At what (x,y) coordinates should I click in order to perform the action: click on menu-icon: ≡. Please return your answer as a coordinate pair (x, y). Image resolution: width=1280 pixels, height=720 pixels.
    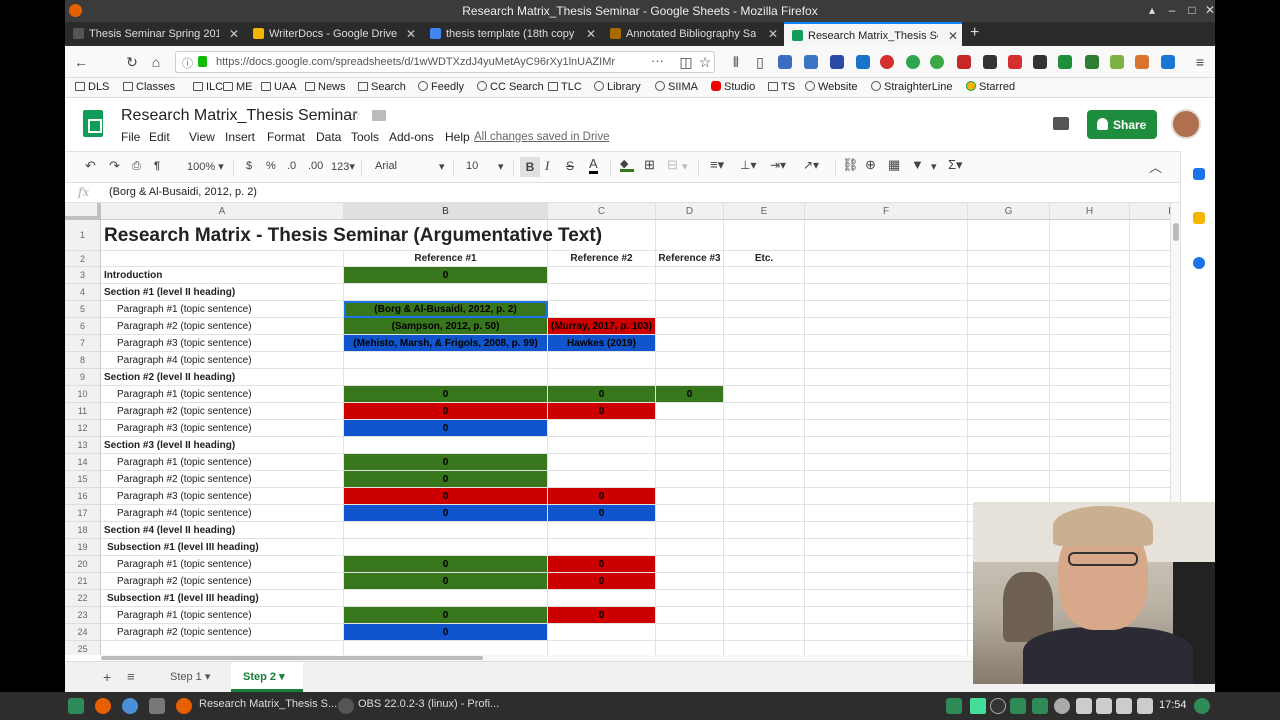
    Looking at the image, I should click on (1200, 62).